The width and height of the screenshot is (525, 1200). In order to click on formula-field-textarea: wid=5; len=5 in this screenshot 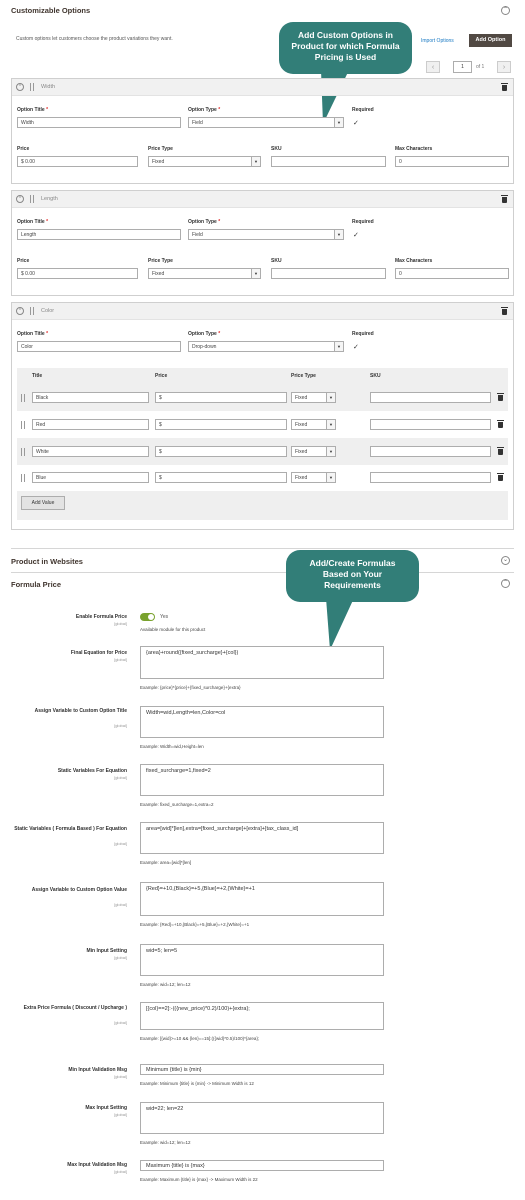, I will do `click(262, 960)`.